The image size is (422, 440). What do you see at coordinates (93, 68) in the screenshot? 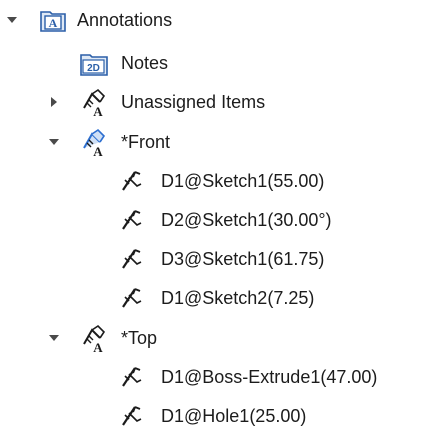
I see `svg-text: 2D` at bounding box center [93, 68].